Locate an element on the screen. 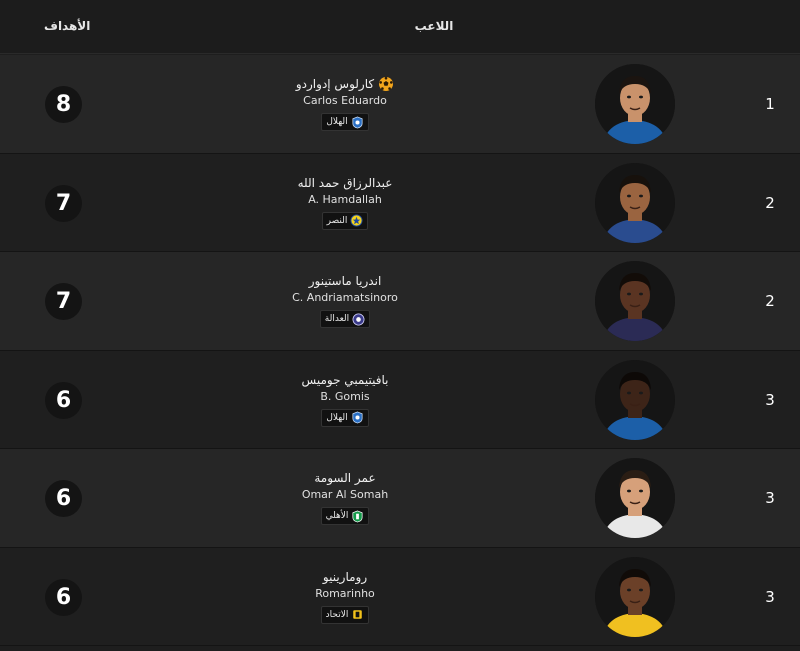  club-badge: النصر is located at coordinates (345, 220).